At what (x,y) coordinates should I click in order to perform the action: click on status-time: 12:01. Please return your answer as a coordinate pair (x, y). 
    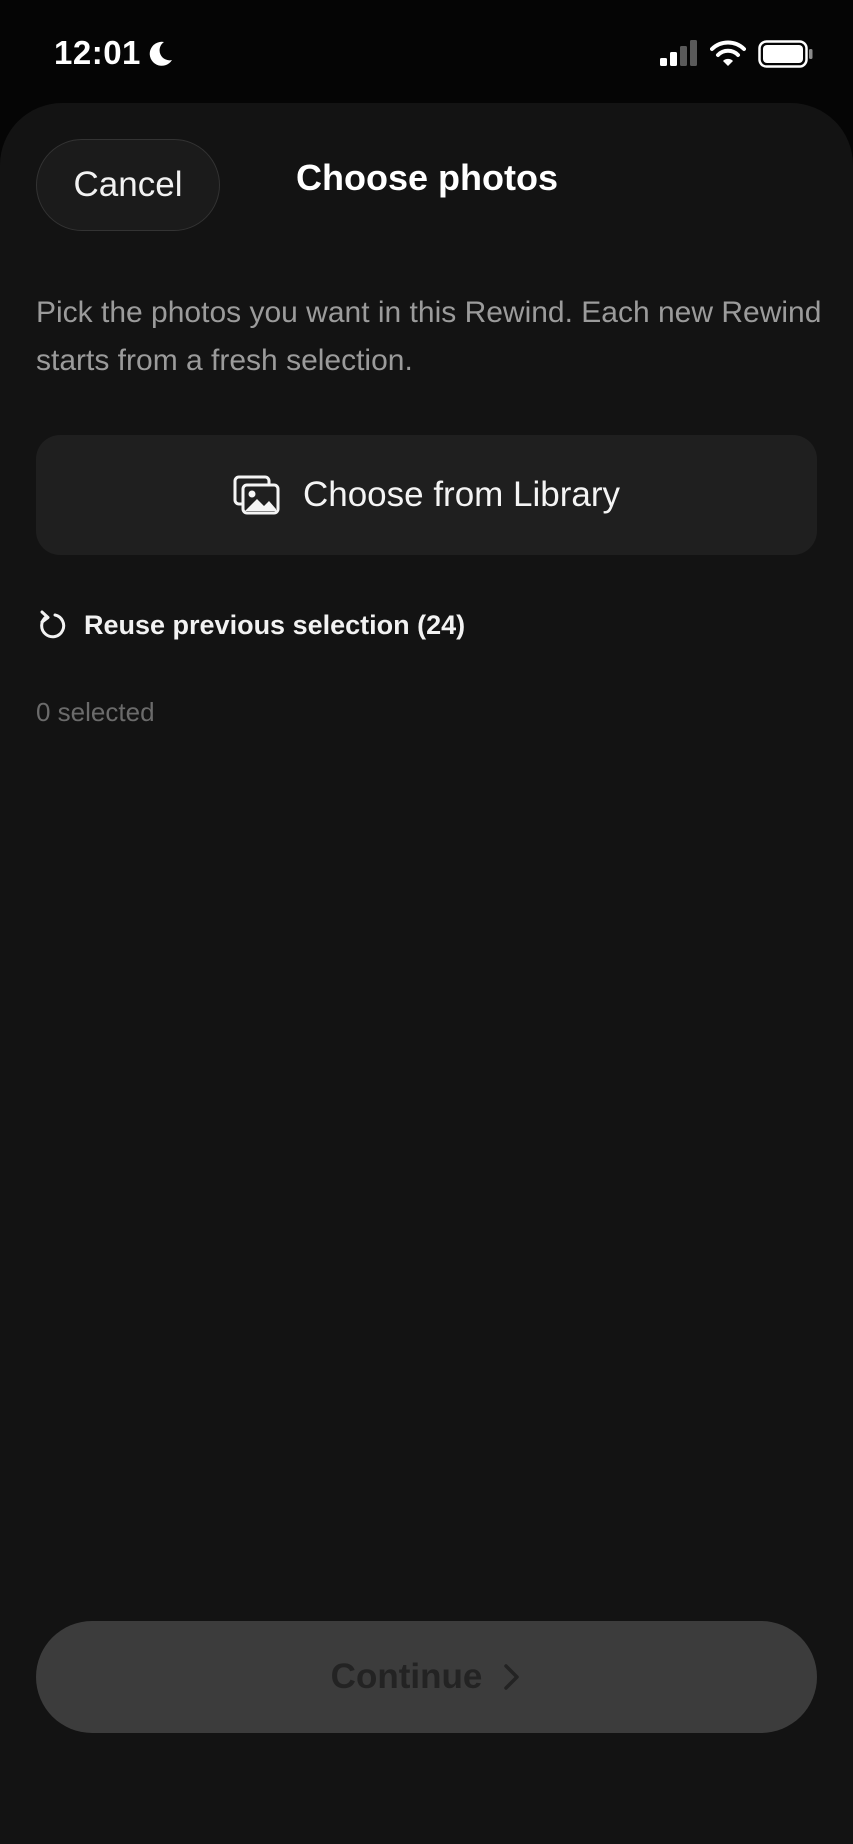
    Looking at the image, I should click on (97, 52).